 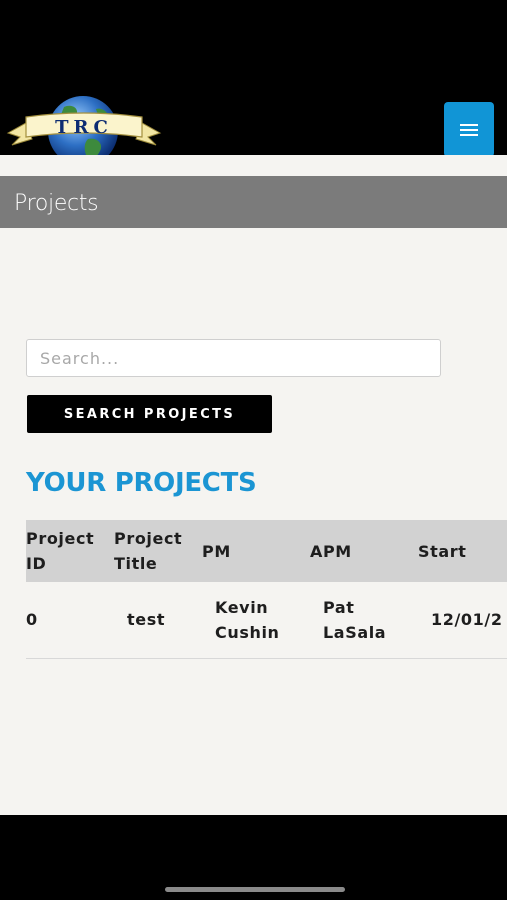 What do you see at coordinates (467, 620) in the screenshot?
I see `cell-start: 12/01/2` at bounding box center [467, 620].